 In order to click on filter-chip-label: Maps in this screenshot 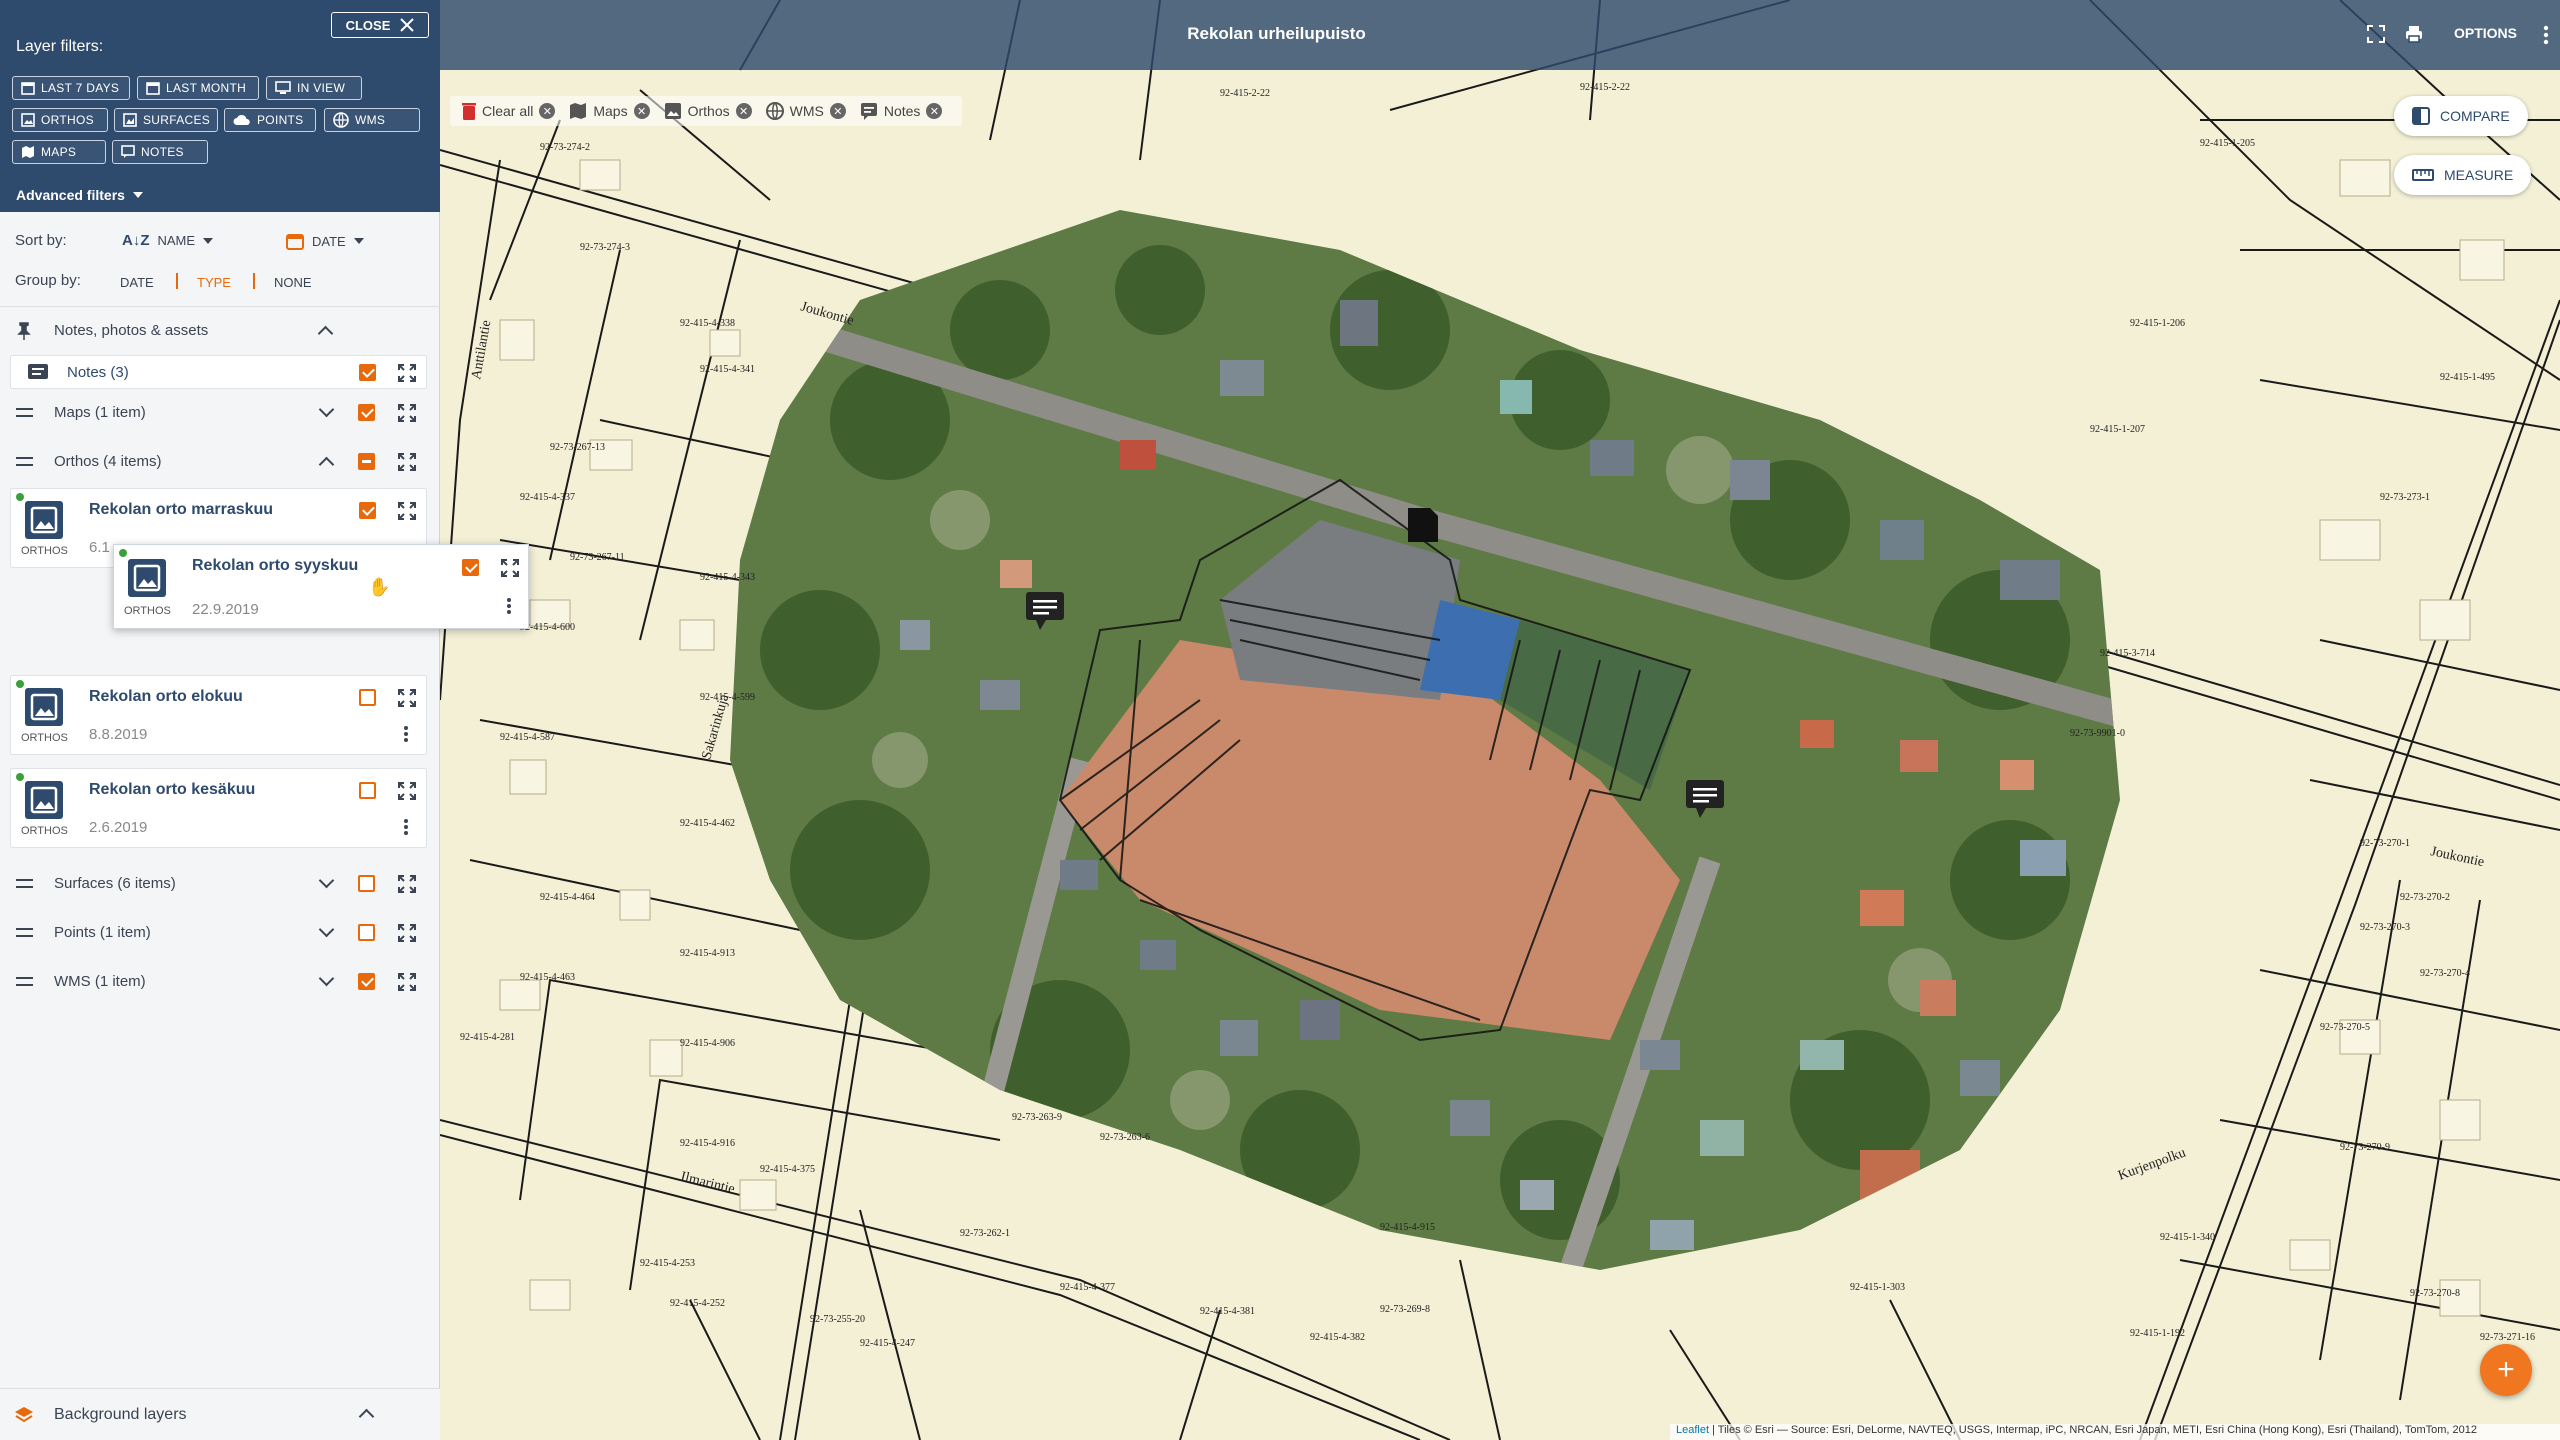, I will do `click(610, 111)`.